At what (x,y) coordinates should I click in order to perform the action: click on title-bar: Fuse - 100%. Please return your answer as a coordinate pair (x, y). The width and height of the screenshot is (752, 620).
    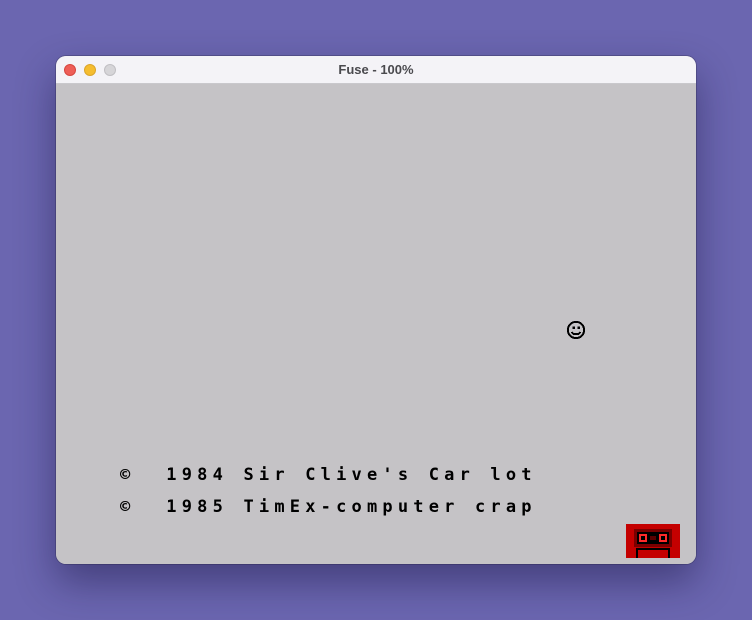
    Looking at the image, I should click on (376, 70).